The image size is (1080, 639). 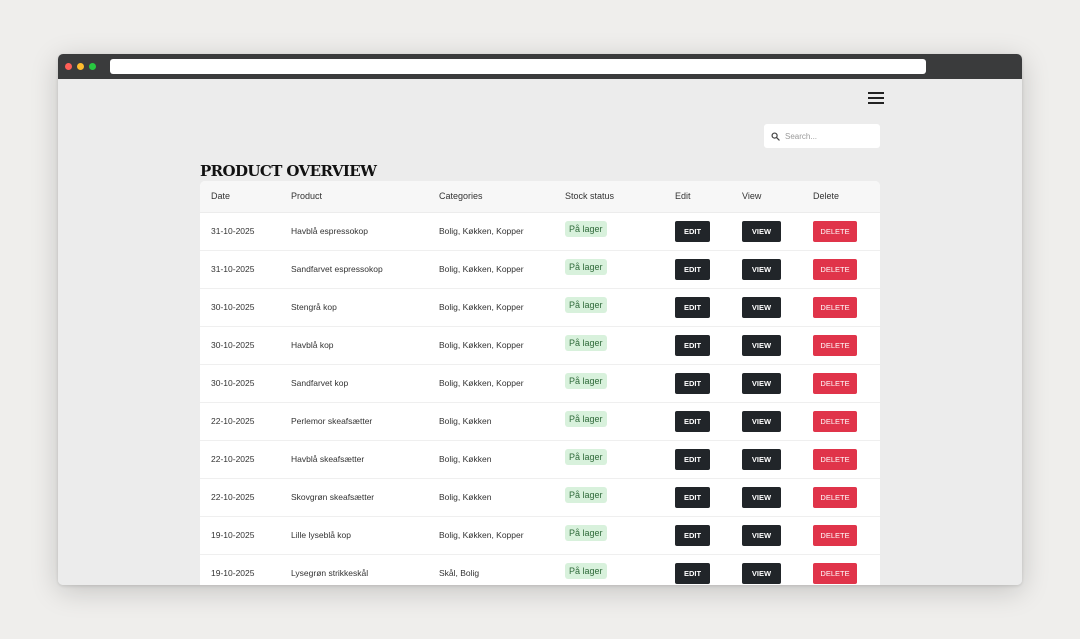 What do you see at coordinates (491, 197) in the screenshot?
I see `column-header-categories: Categories` at bounding box center [491, 197].